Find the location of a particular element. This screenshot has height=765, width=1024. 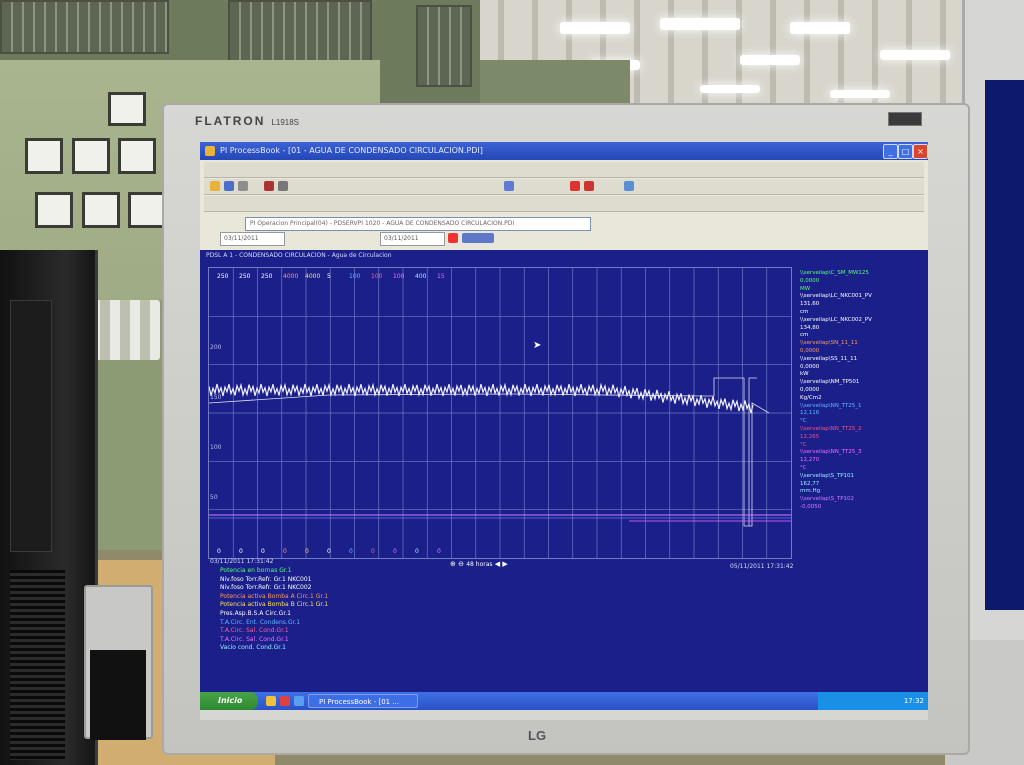

legend-entry: 12,116 is located at coordinates (810, 413).